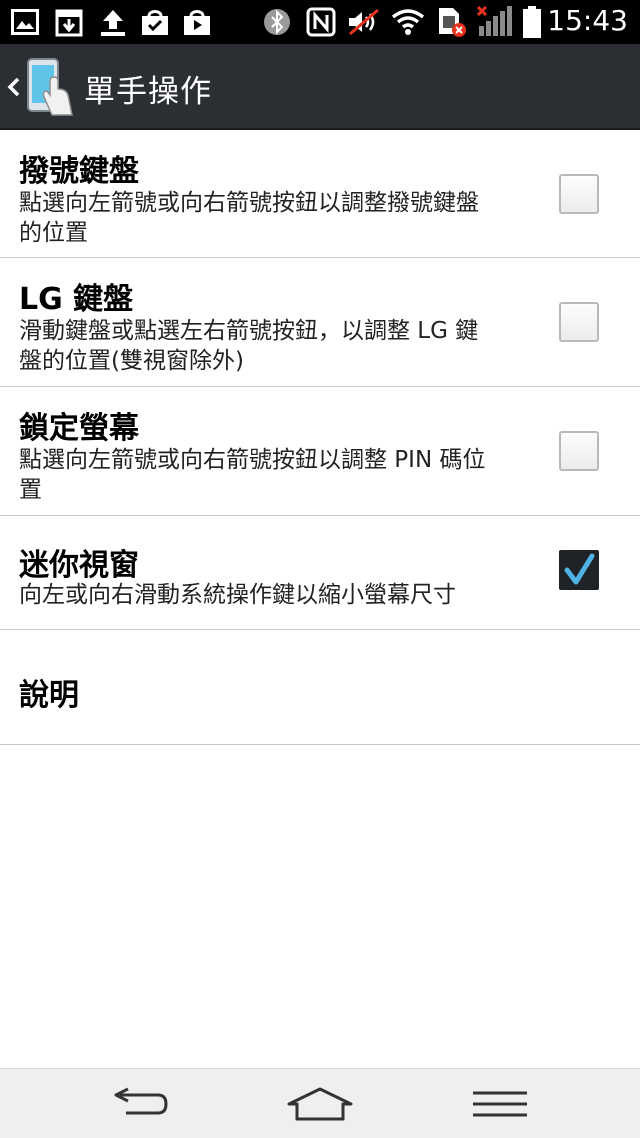 This screenshot has width=640, height=1138. Describe the element at coordinates (53, 233) in the screenshot. I see `summary-line: 的位置` at that location.